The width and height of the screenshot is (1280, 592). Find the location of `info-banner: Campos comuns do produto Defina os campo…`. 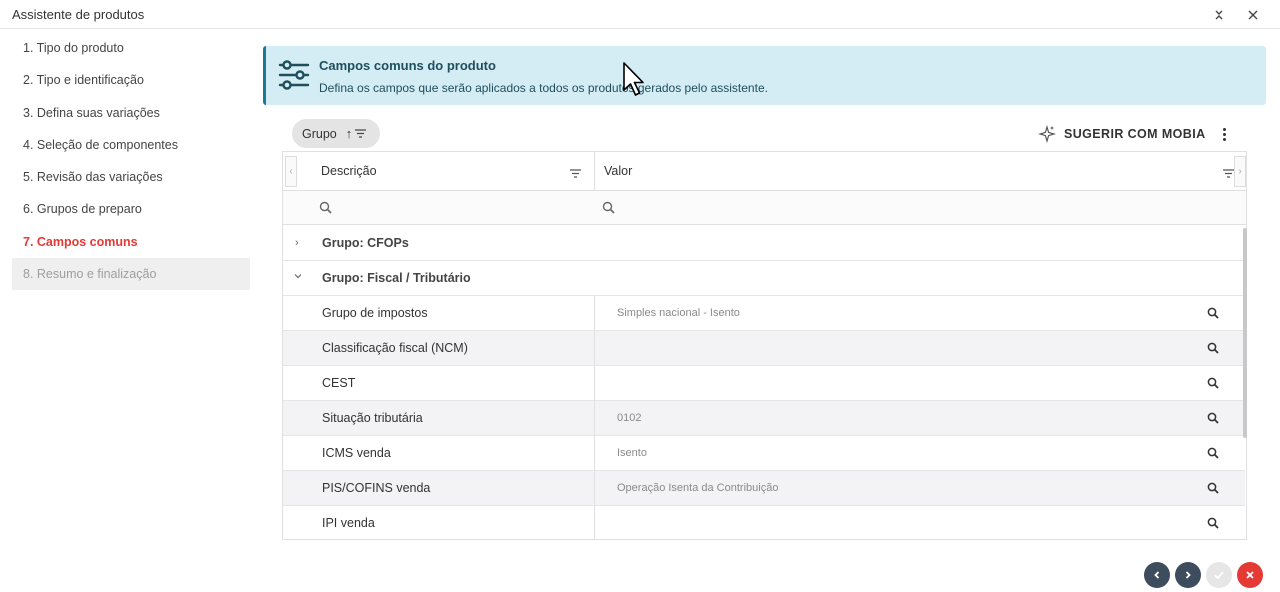

info-banner: Campos comuns do produto Defina os campo… is located at coordinates (764, 75).